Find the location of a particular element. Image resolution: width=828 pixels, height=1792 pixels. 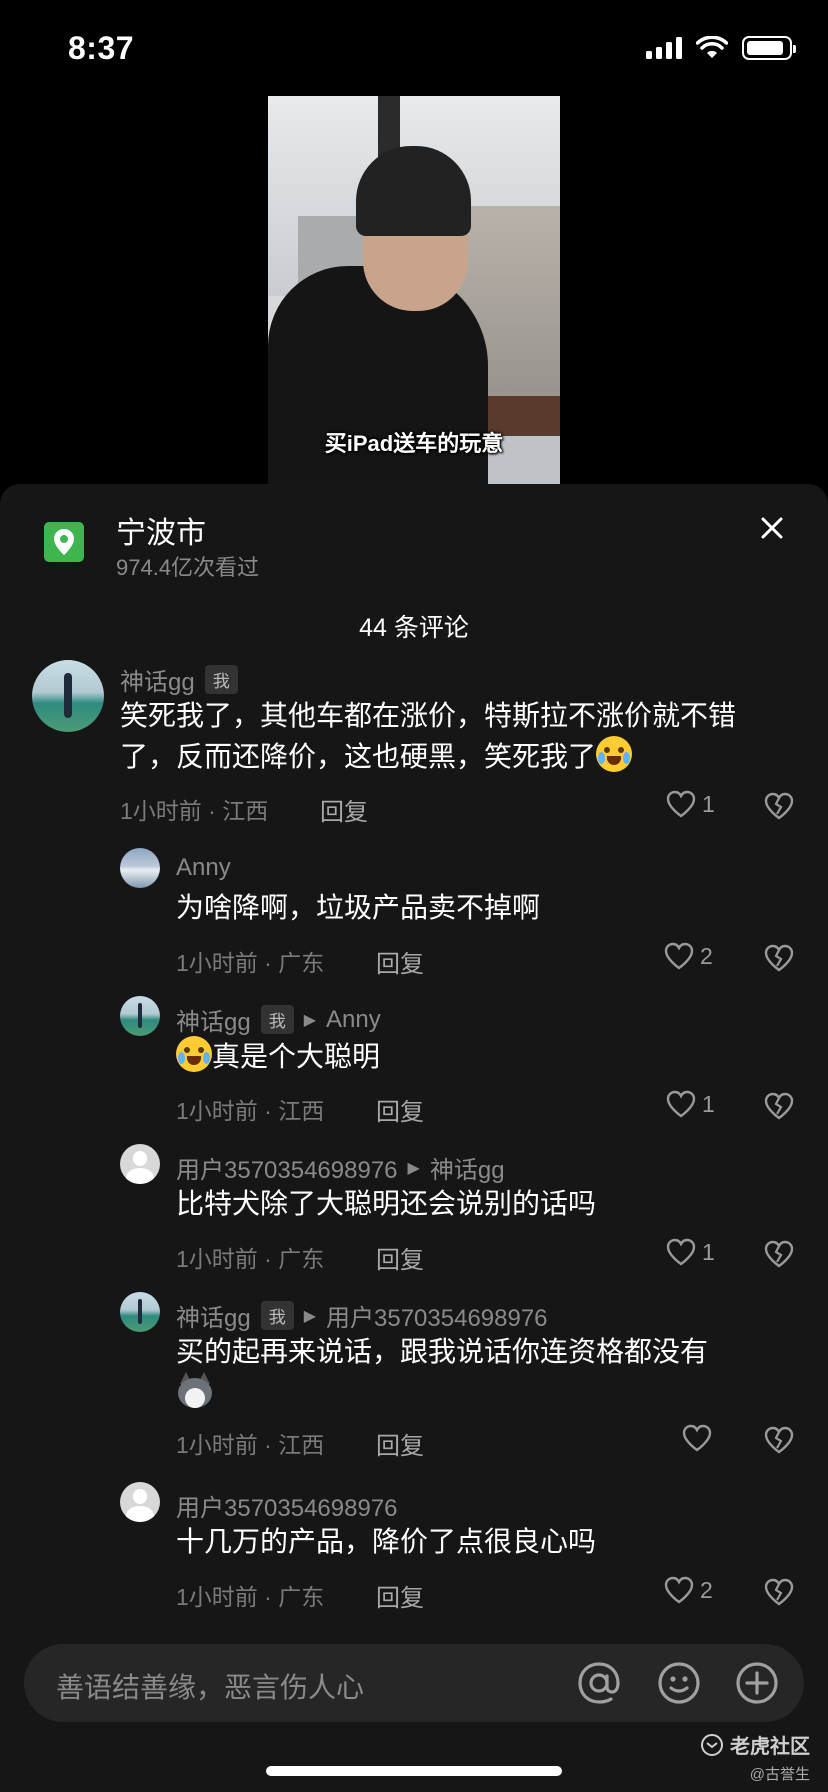

comment-text: 比特犬除了大聪明还会说别的话吗 is located at coordinates (386, 1203).